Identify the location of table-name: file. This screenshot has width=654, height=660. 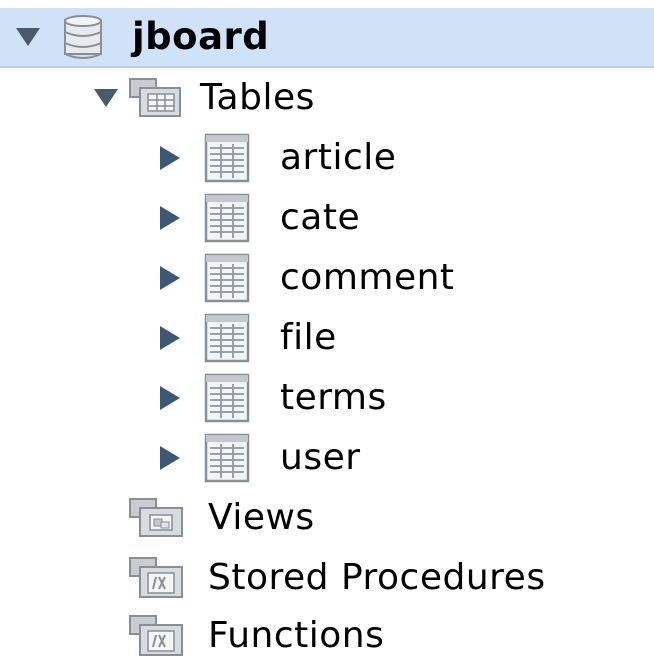
(308, 337).